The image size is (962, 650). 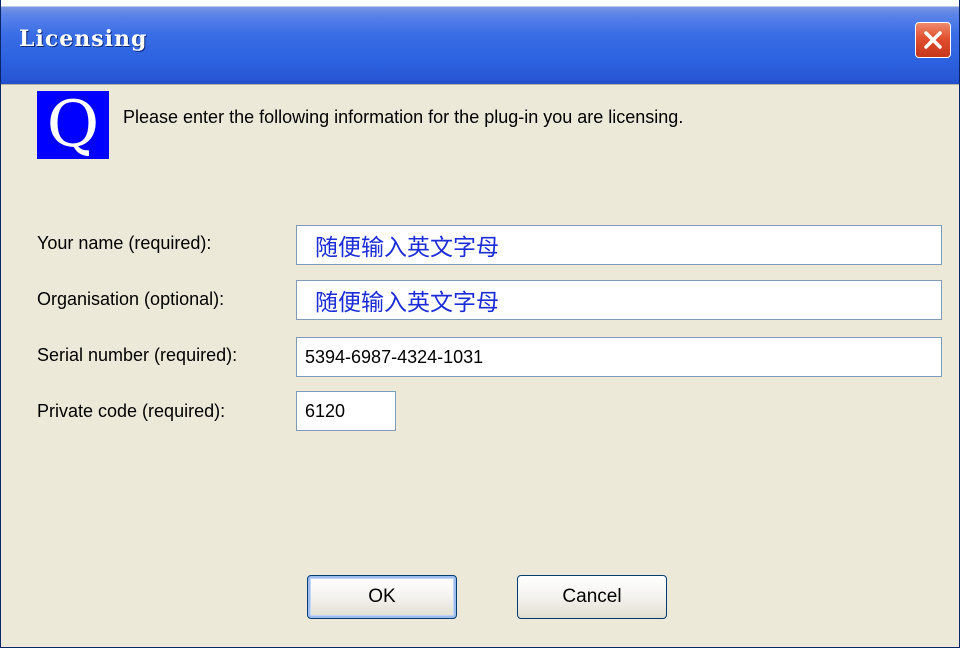 I want to click on title-bar: Licensing, so click(x=480, y=42).